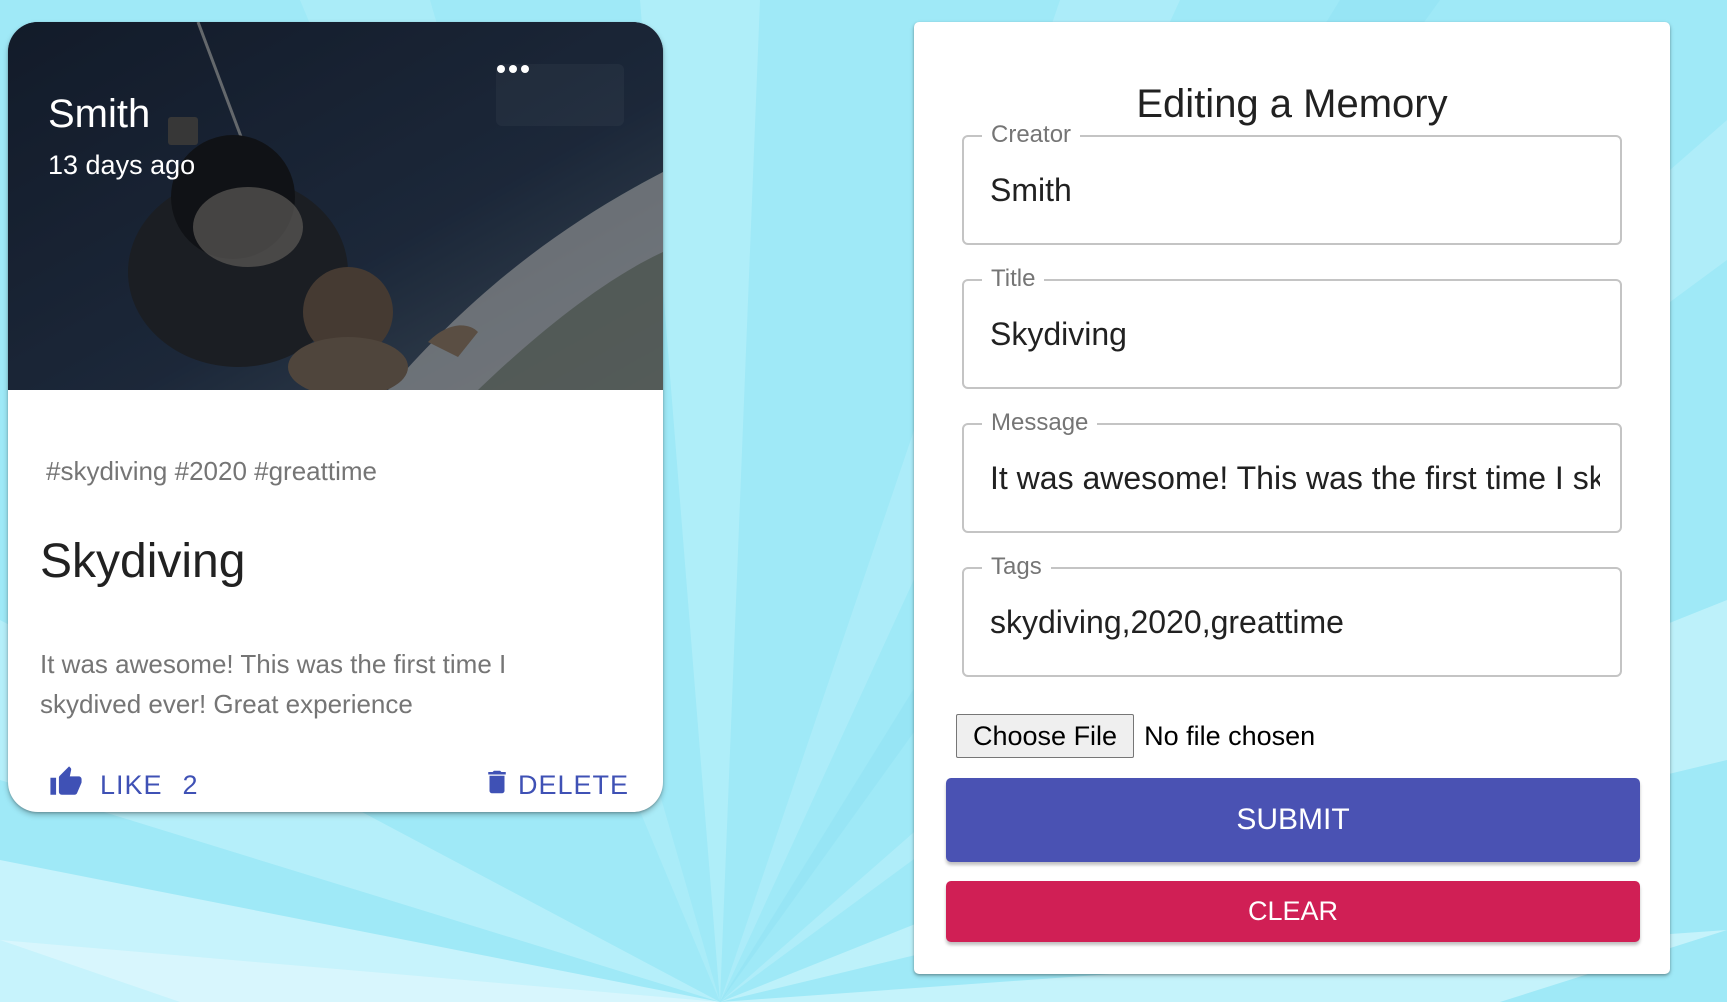 The image size is (1727, 1002). I want to click on message-field: Message, so click(1292, 470).